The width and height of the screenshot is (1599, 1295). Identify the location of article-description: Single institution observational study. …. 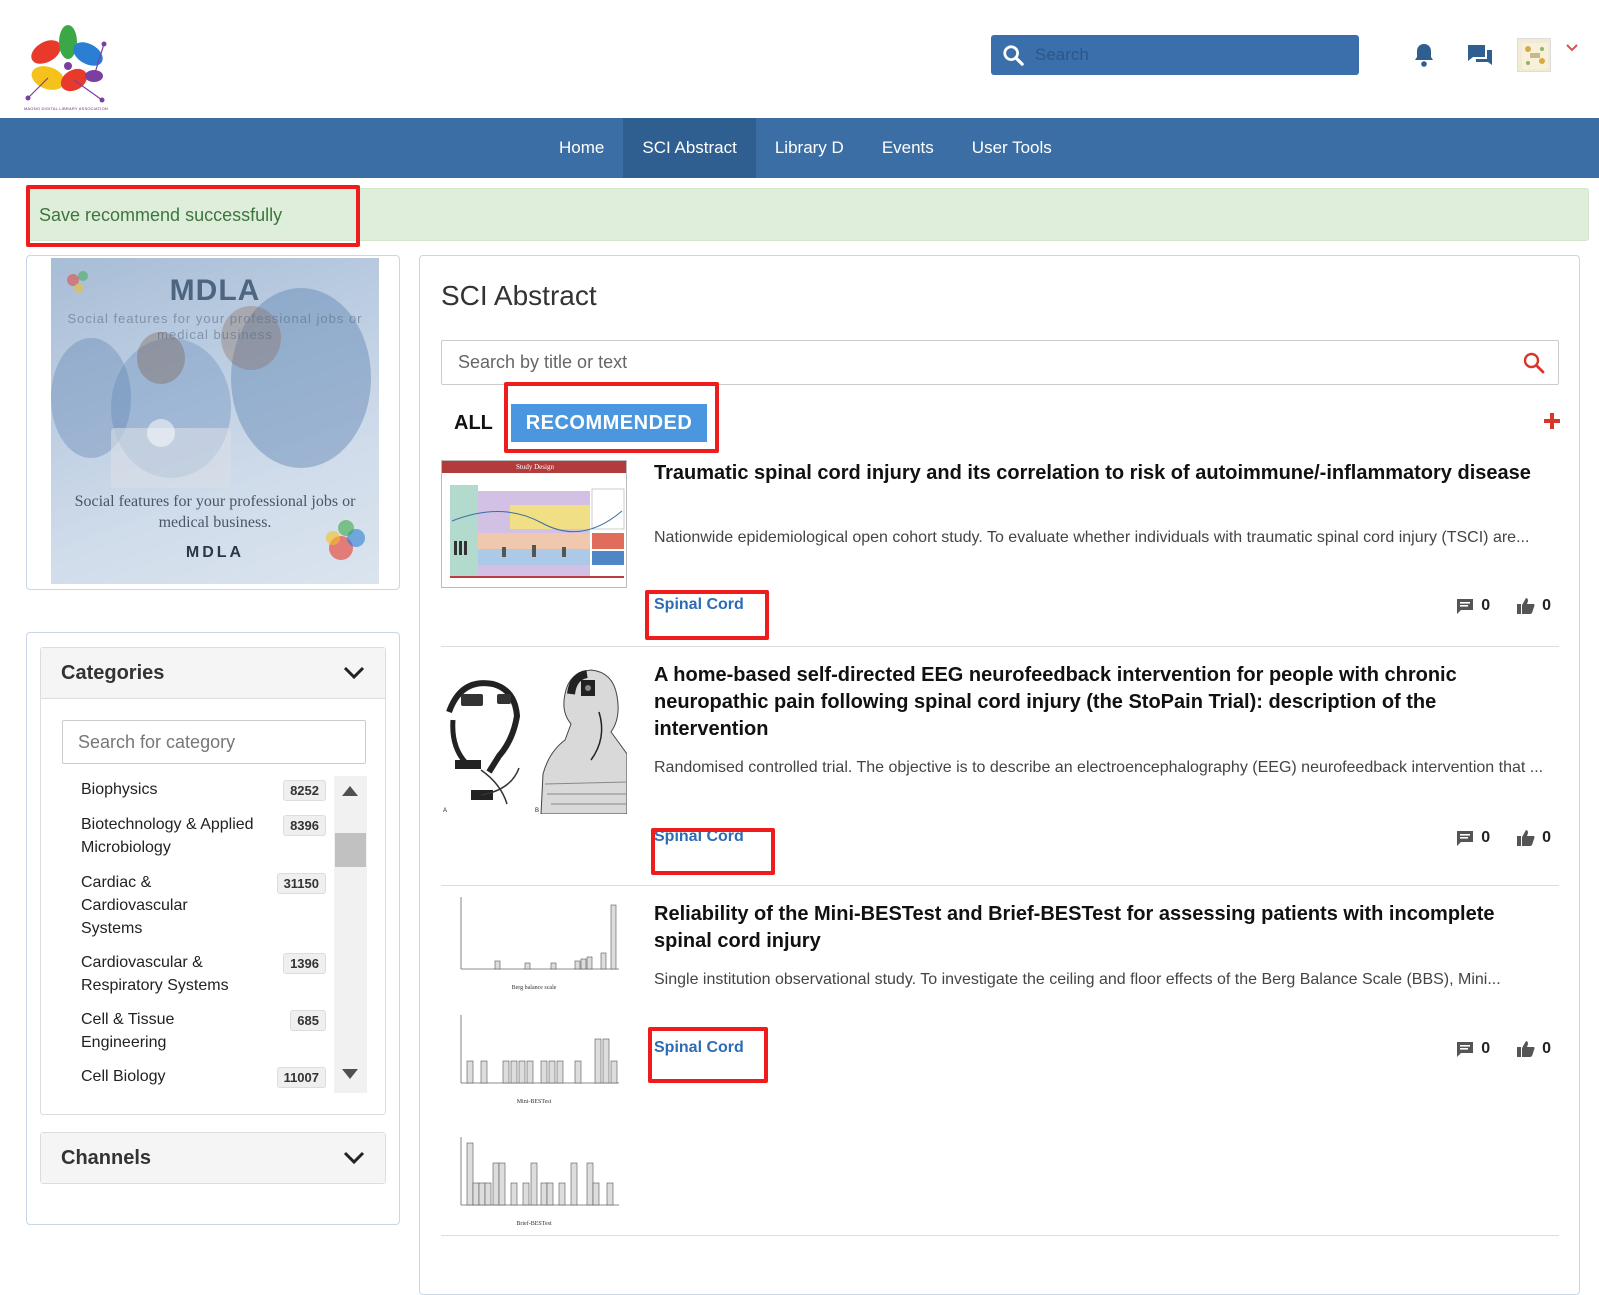
(1077, 979).